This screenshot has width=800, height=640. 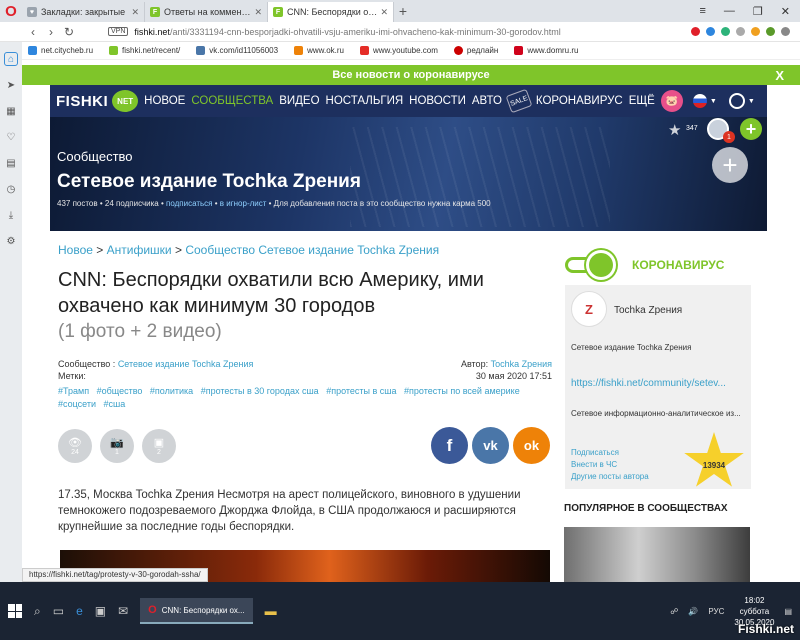 I want to click on bookmark-item: net.citycheb.ru, so click(x=60, y=50).